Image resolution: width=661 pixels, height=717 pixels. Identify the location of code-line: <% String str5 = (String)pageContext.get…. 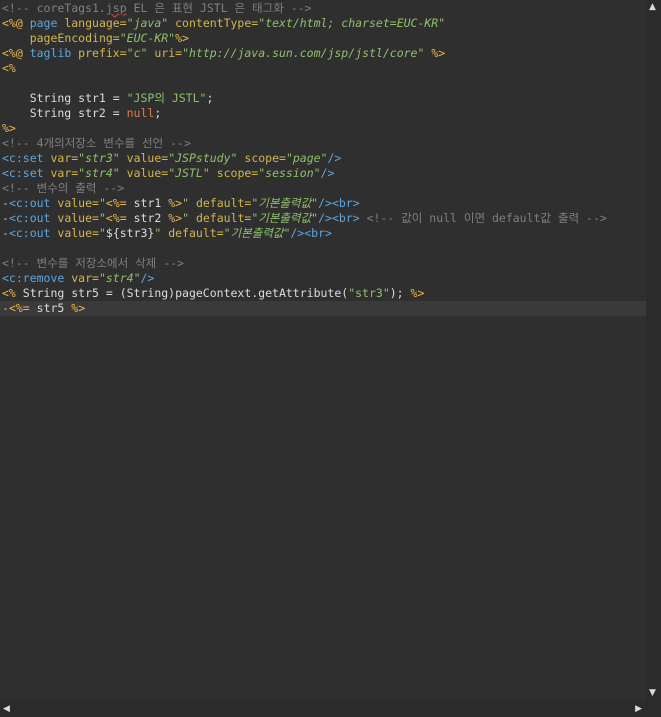
(323, 293).